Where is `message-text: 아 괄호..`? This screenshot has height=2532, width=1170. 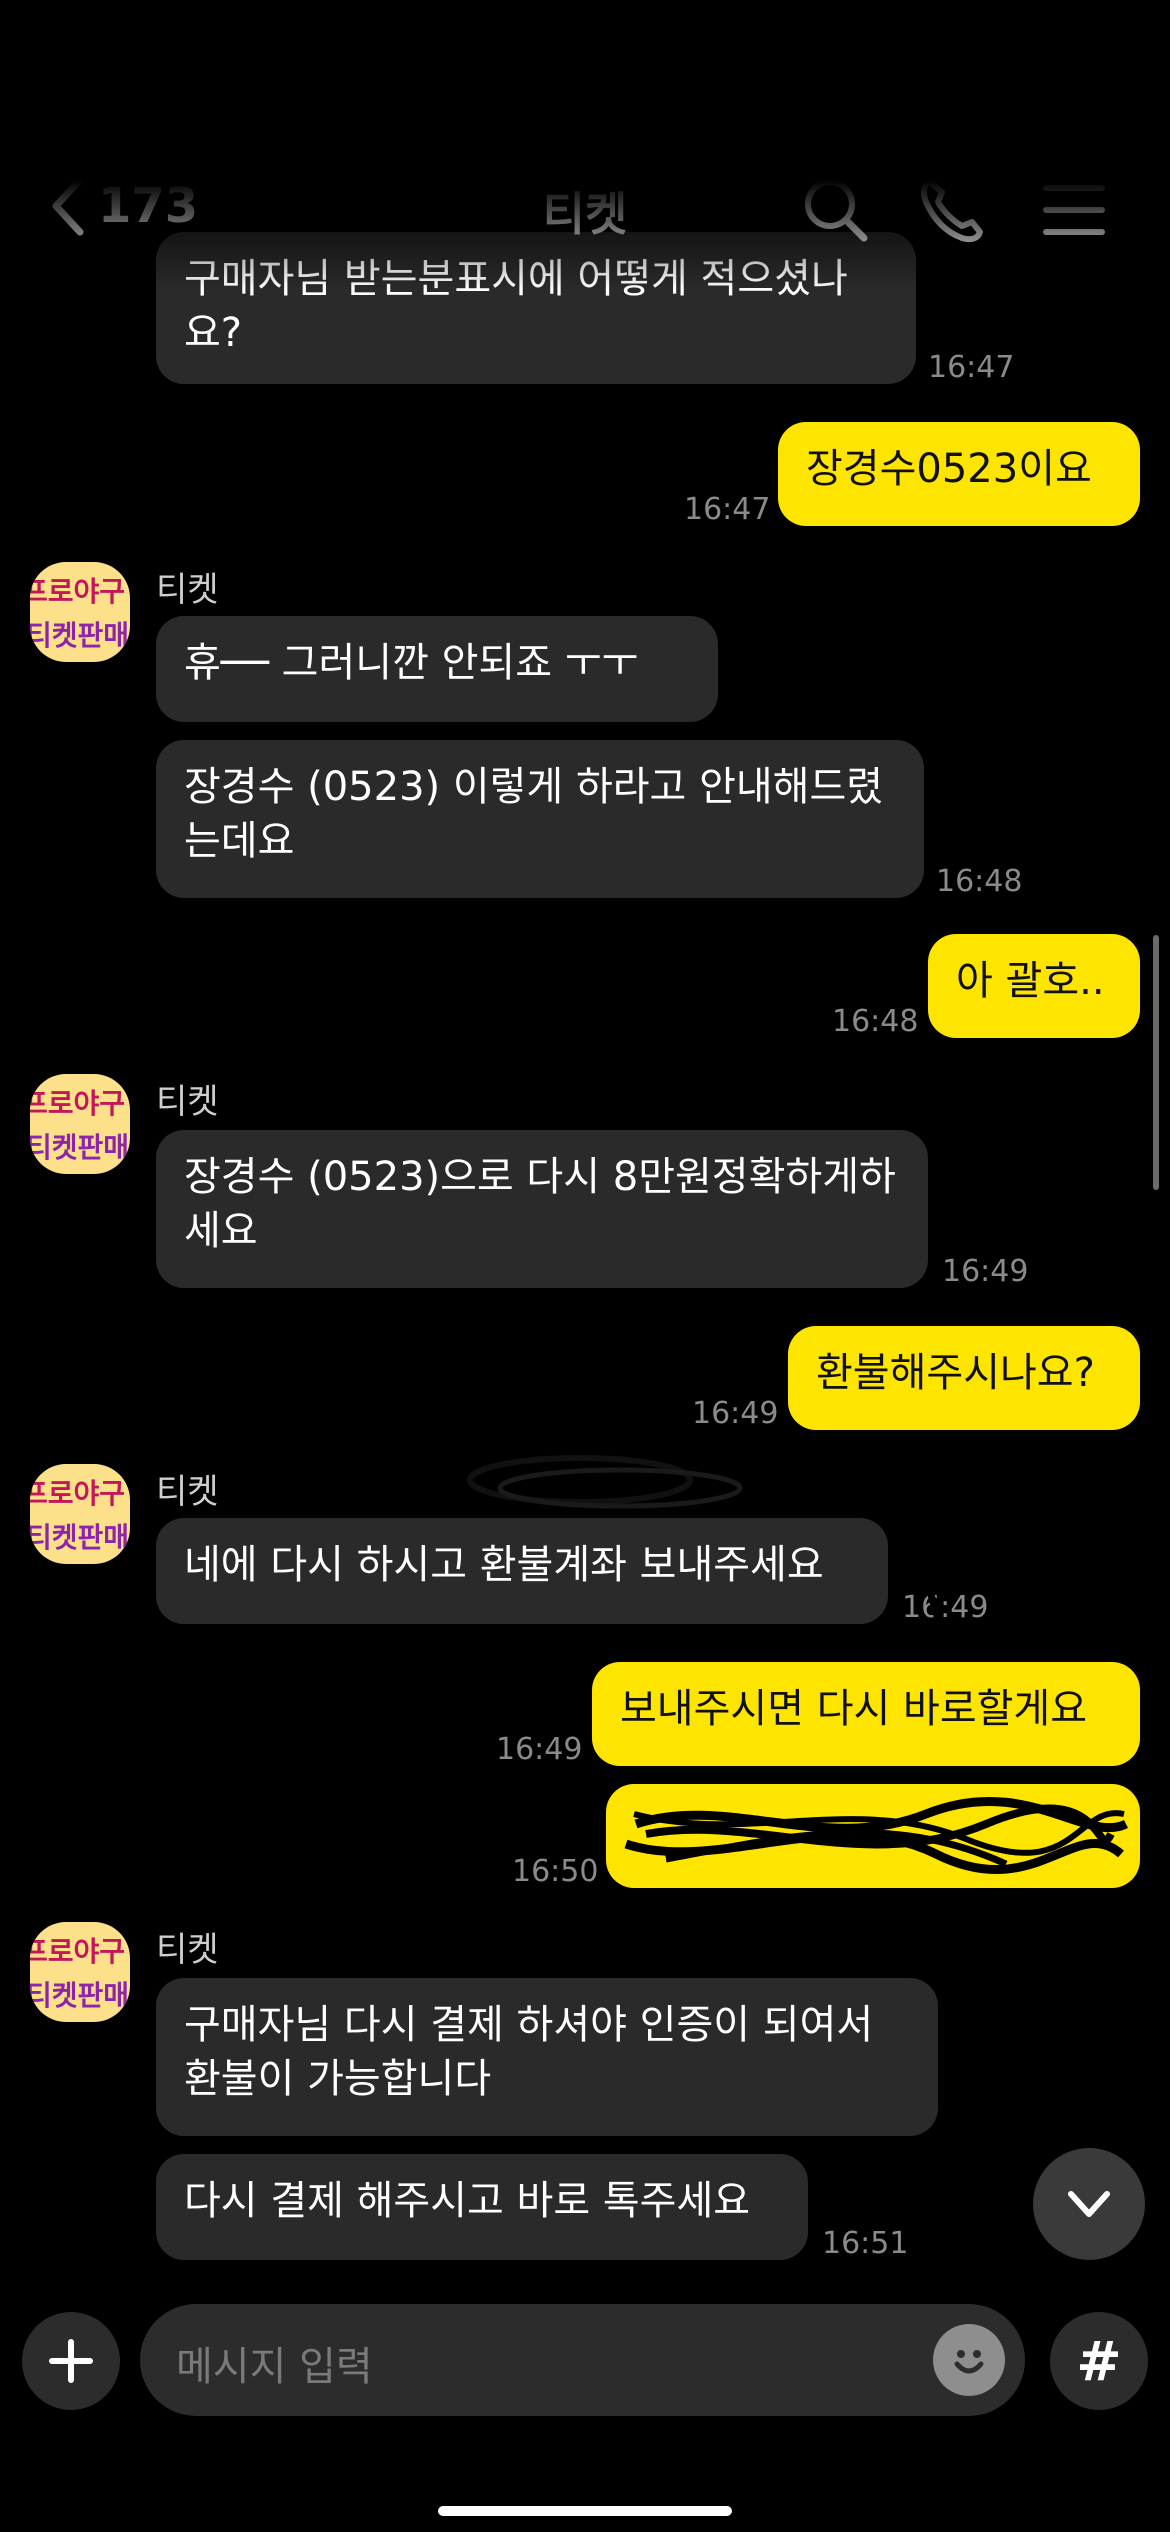 message-text: 아 괄호.. is located at coordinates (1030, 981).